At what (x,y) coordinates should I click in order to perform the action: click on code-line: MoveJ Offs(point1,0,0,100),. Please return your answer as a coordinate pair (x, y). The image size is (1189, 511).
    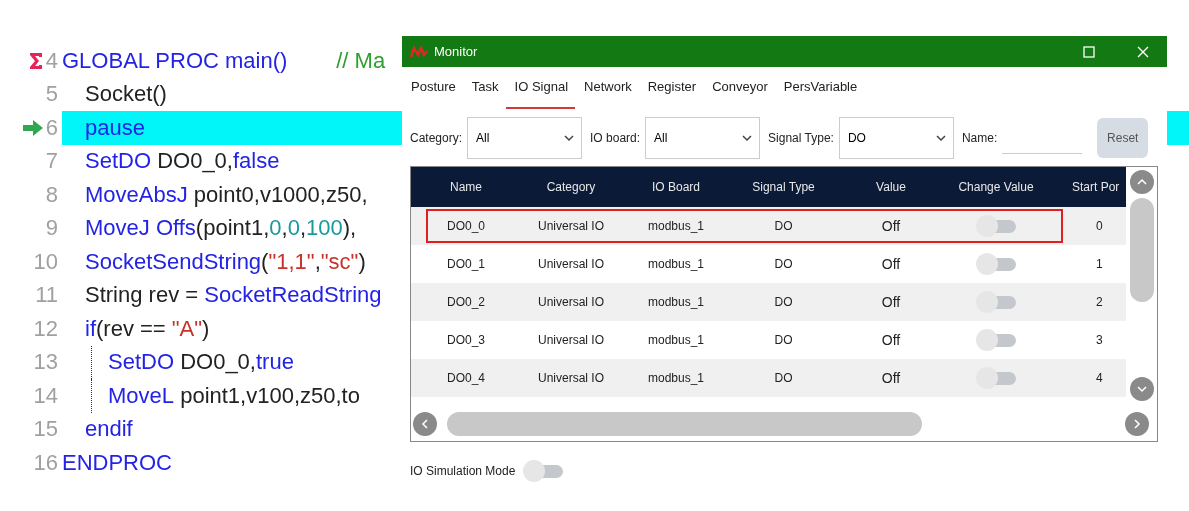
    Looking at the image, I should click on (221, 228).